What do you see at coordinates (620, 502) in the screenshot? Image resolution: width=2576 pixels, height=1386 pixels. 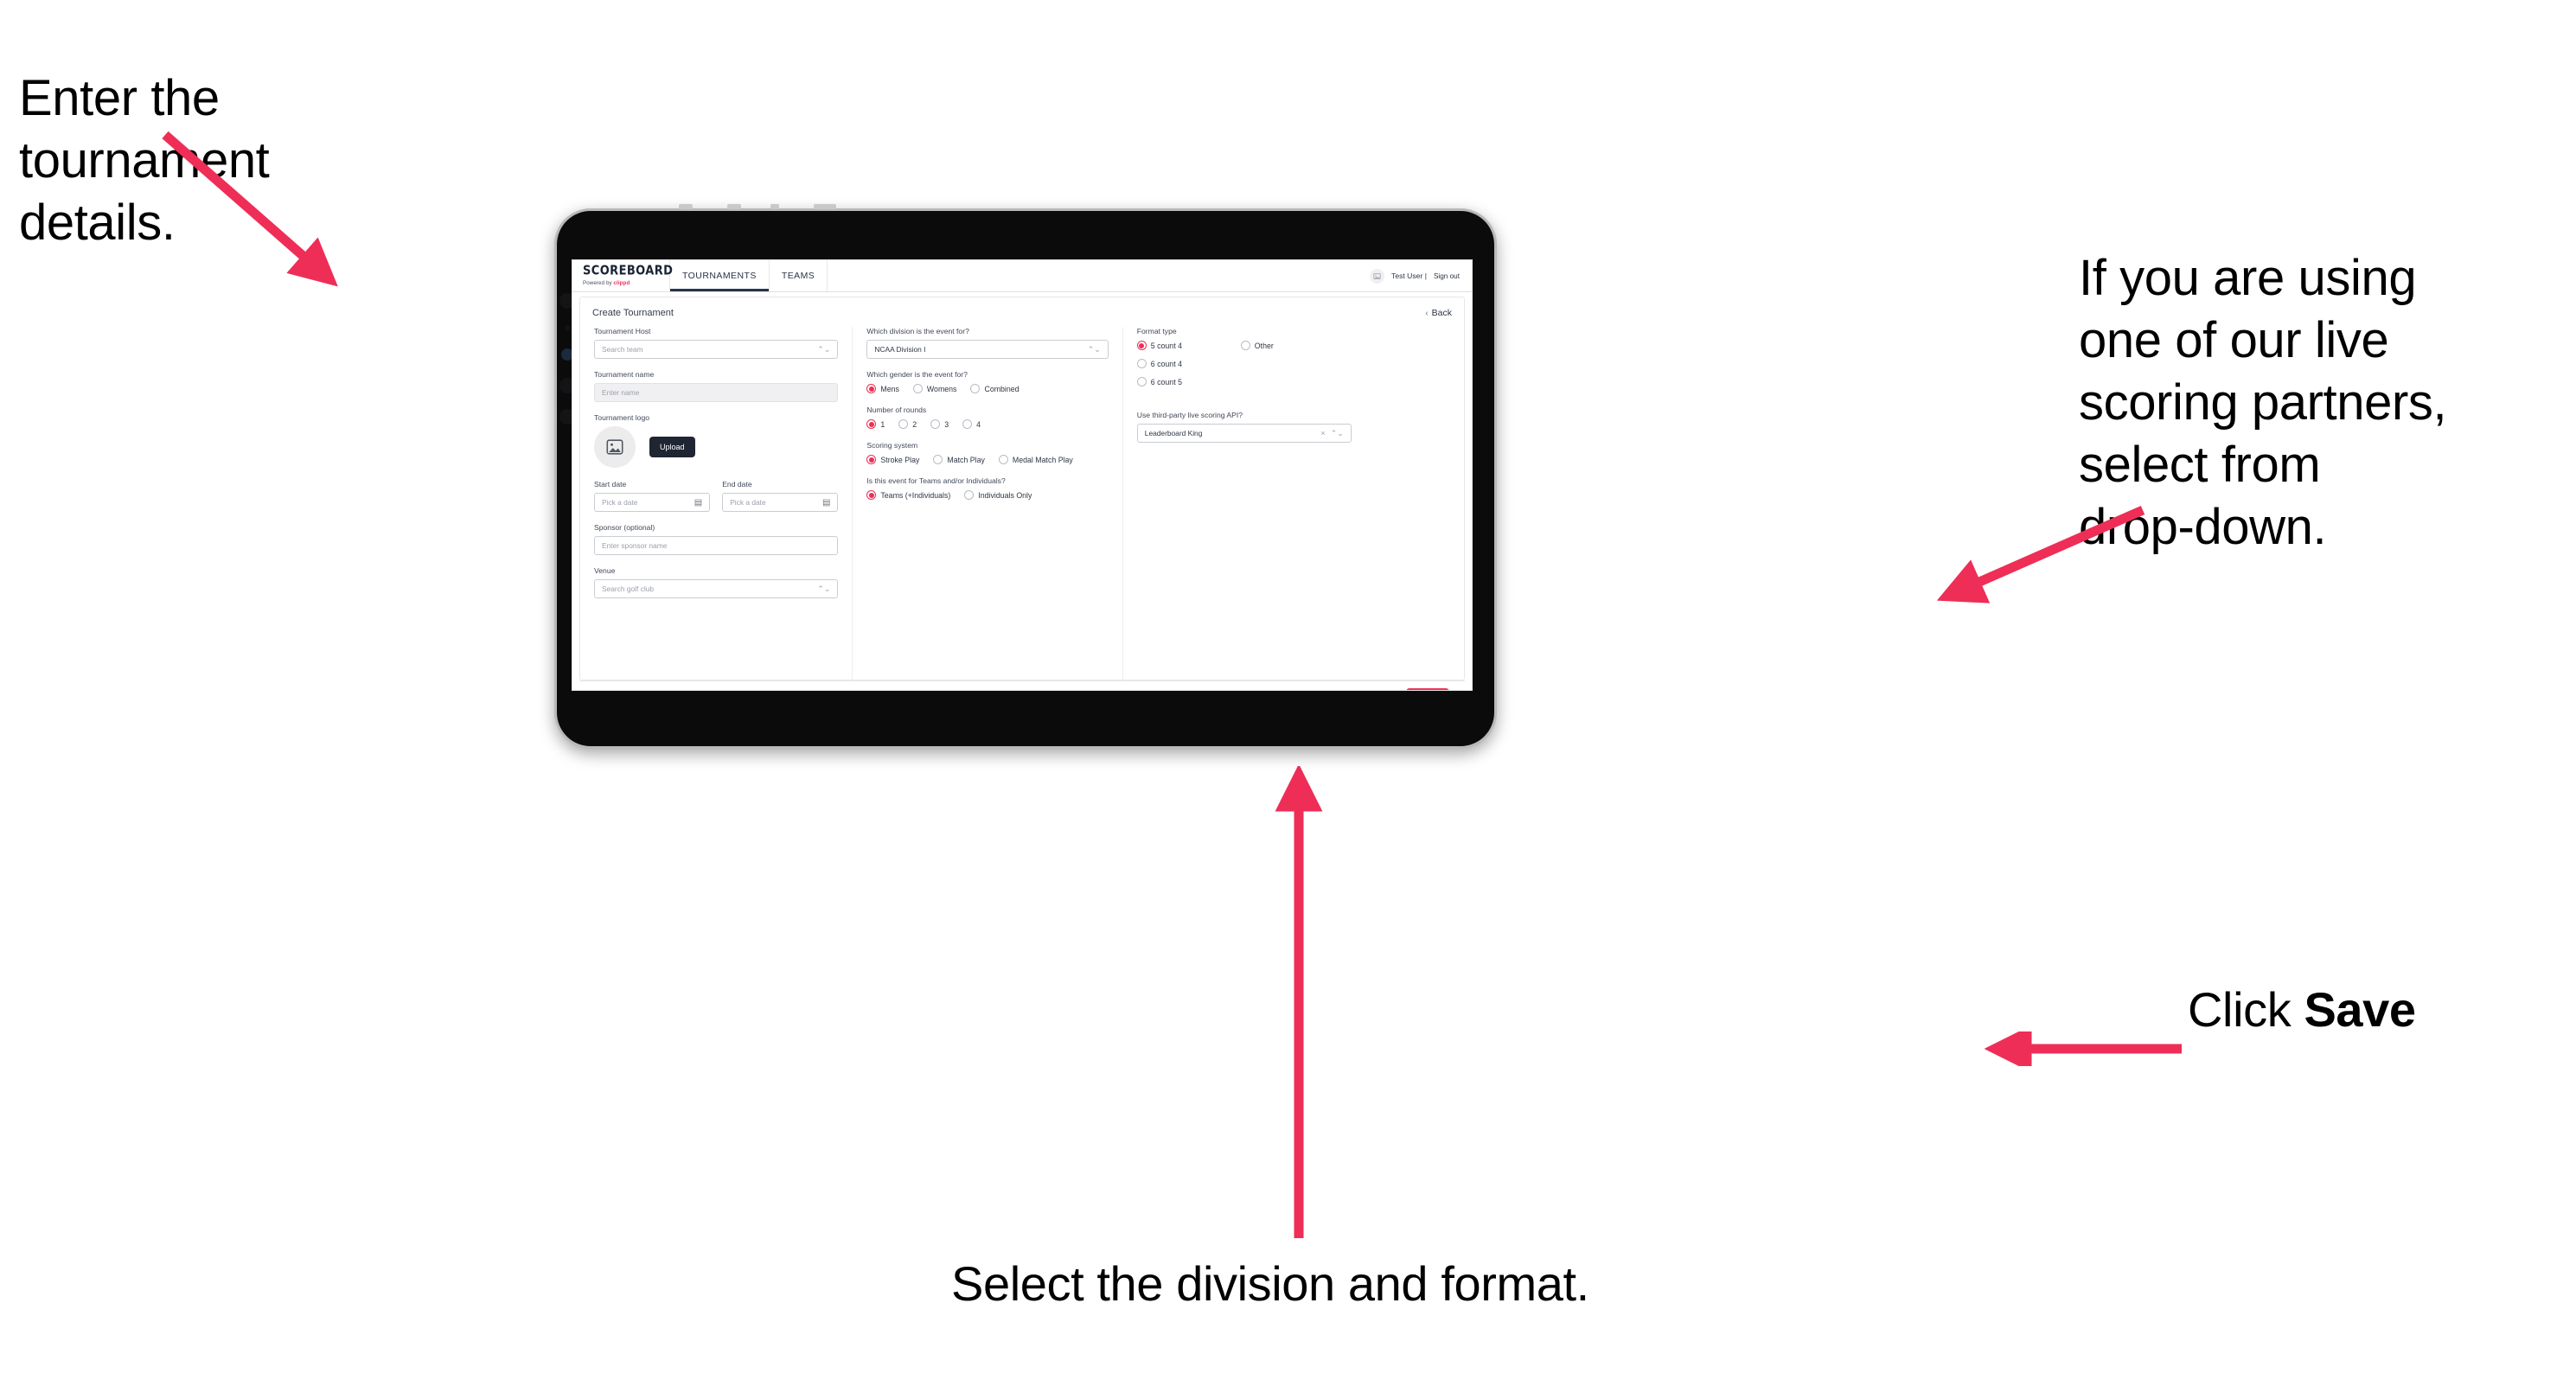 I see `start-date-value: Pick a date` at bounding box center [620, 502].